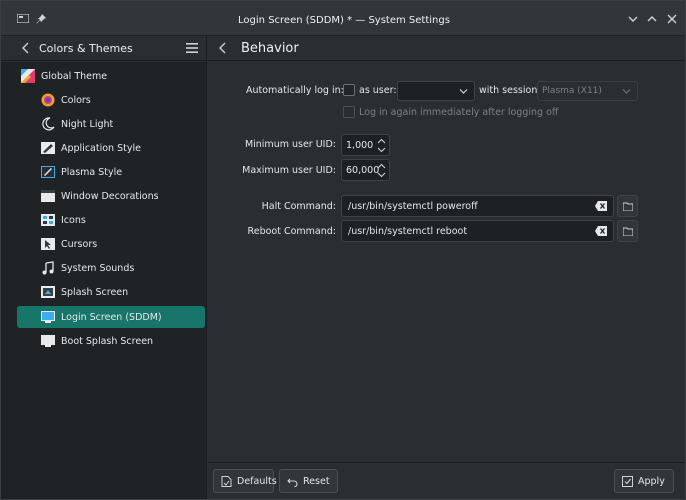 This screenshot has height=500, width=686. I want to click on close-button, so click(672, 19).